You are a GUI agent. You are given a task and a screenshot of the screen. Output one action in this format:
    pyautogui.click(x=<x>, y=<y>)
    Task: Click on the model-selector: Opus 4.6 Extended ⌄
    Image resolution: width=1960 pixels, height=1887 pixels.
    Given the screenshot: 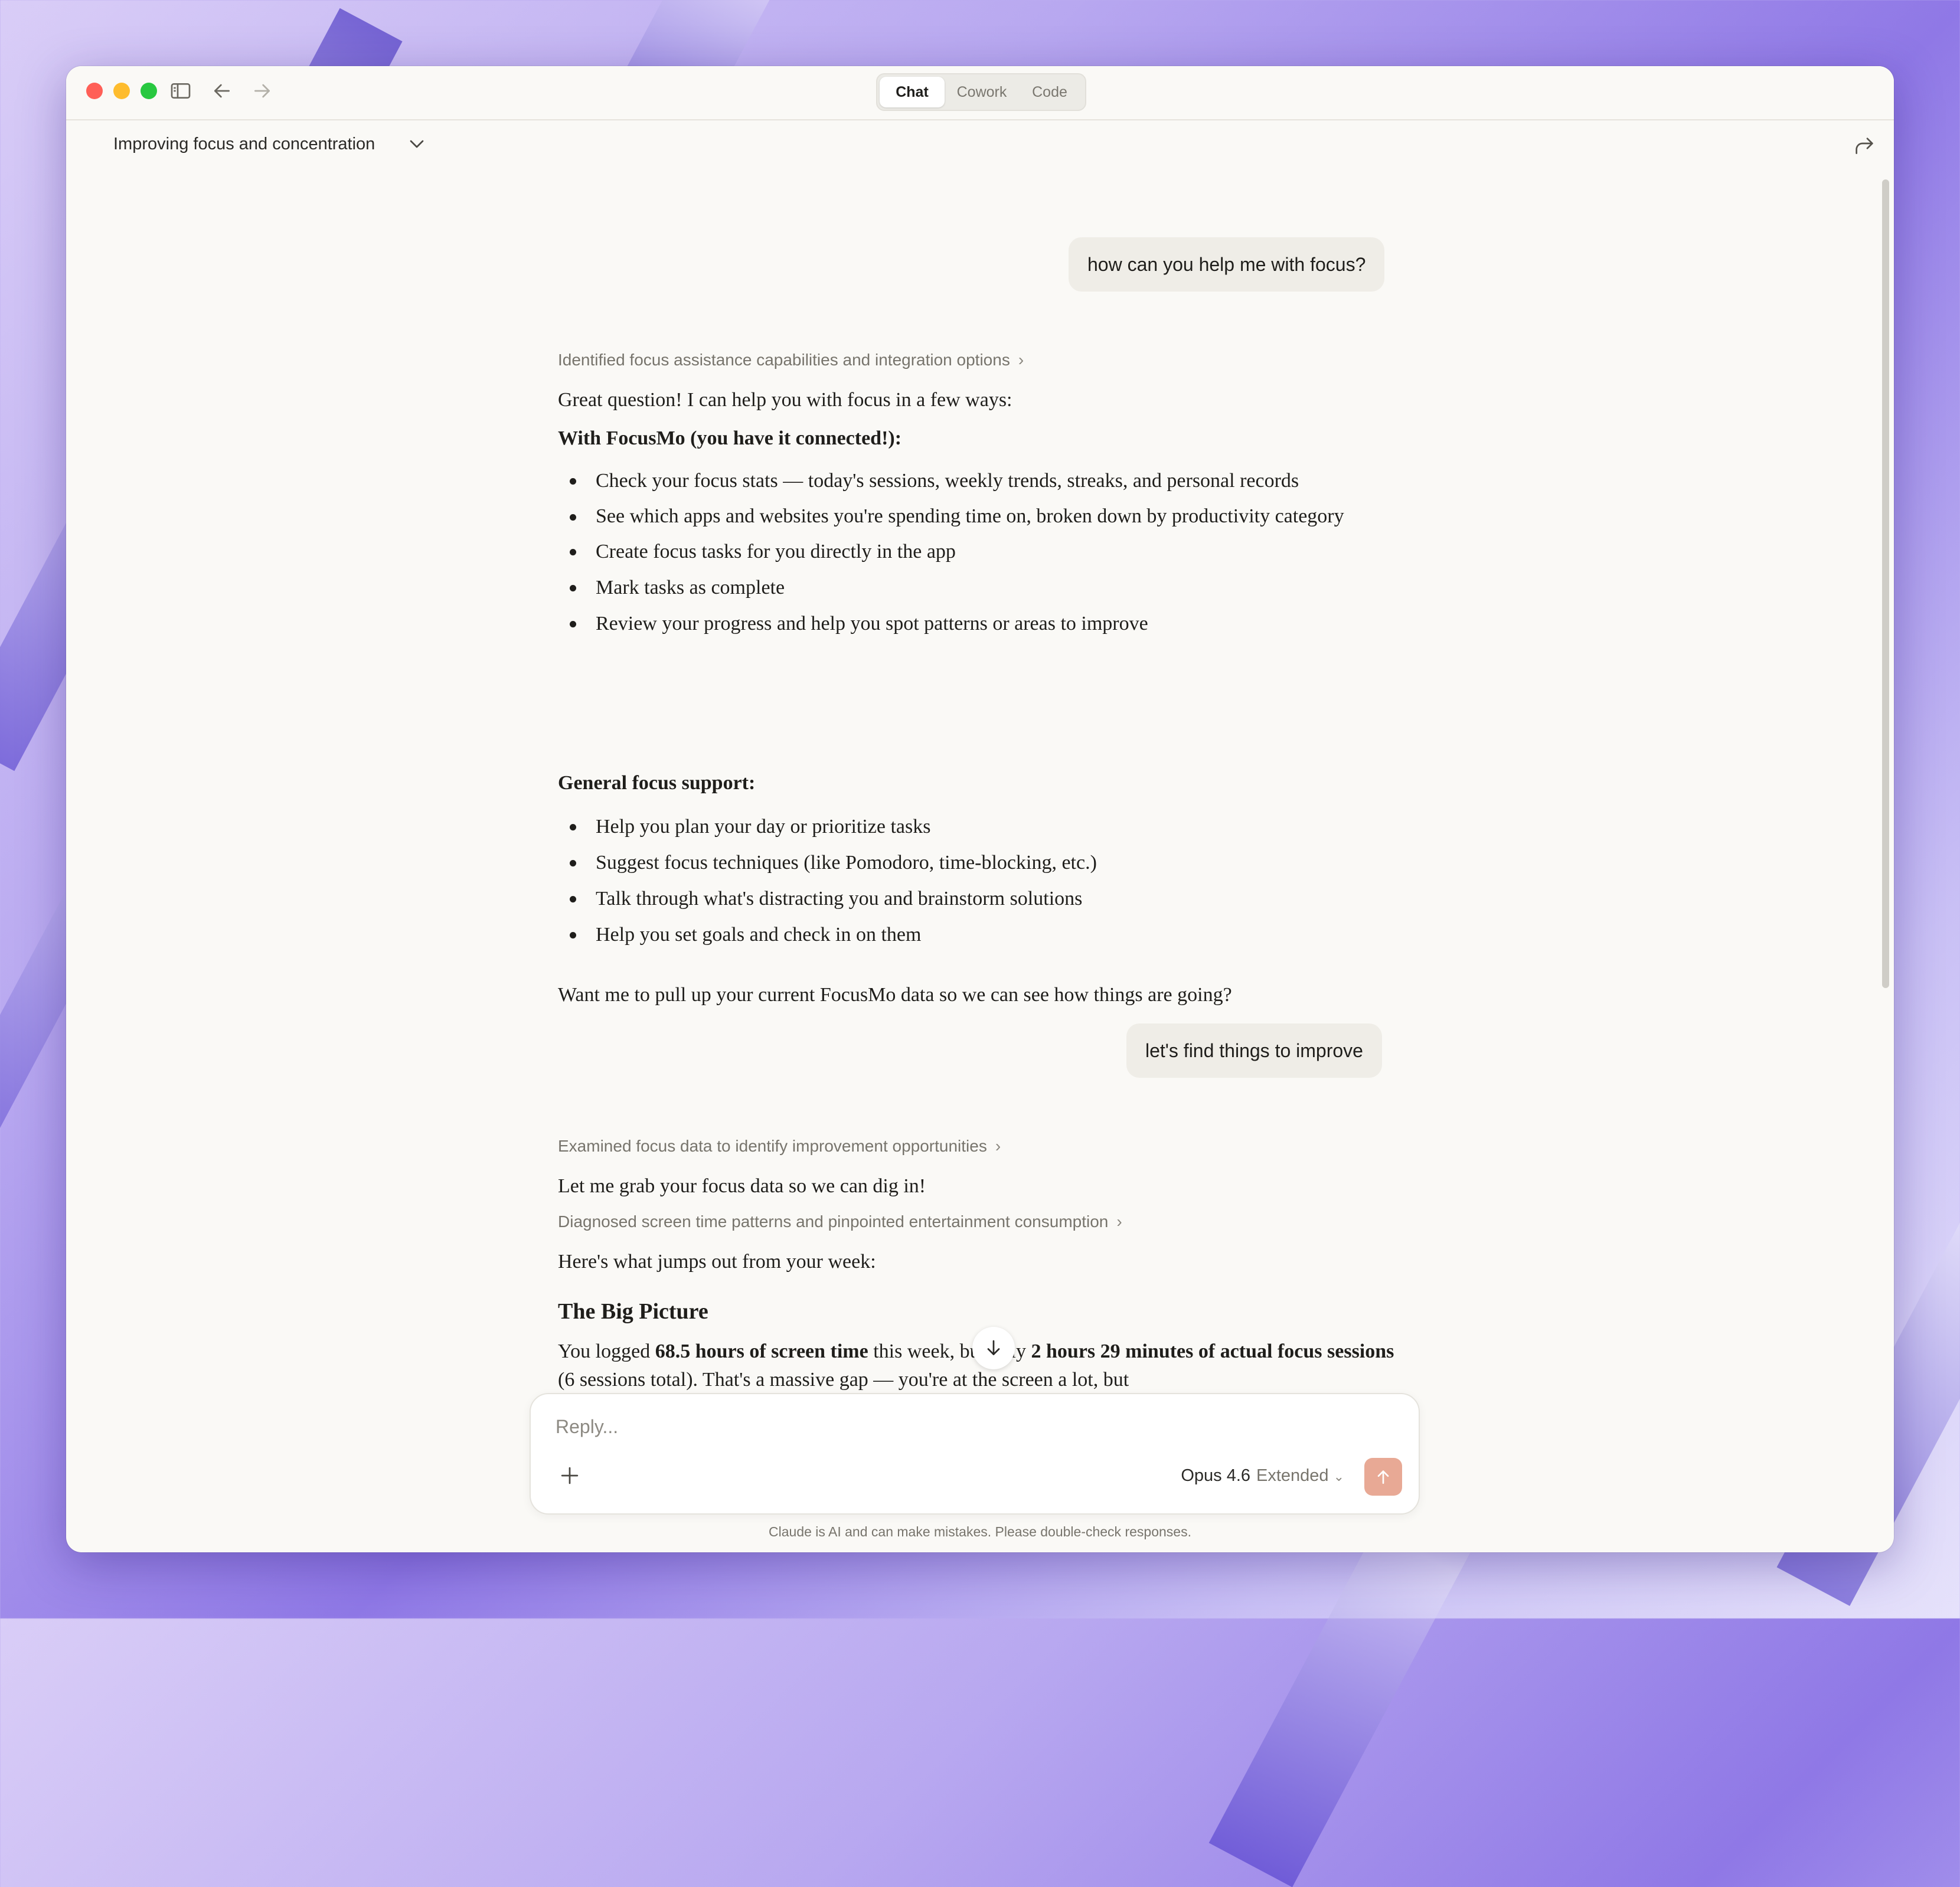 What is the action you would take?
    pyautogui.click(x=1263, y=1476)
    